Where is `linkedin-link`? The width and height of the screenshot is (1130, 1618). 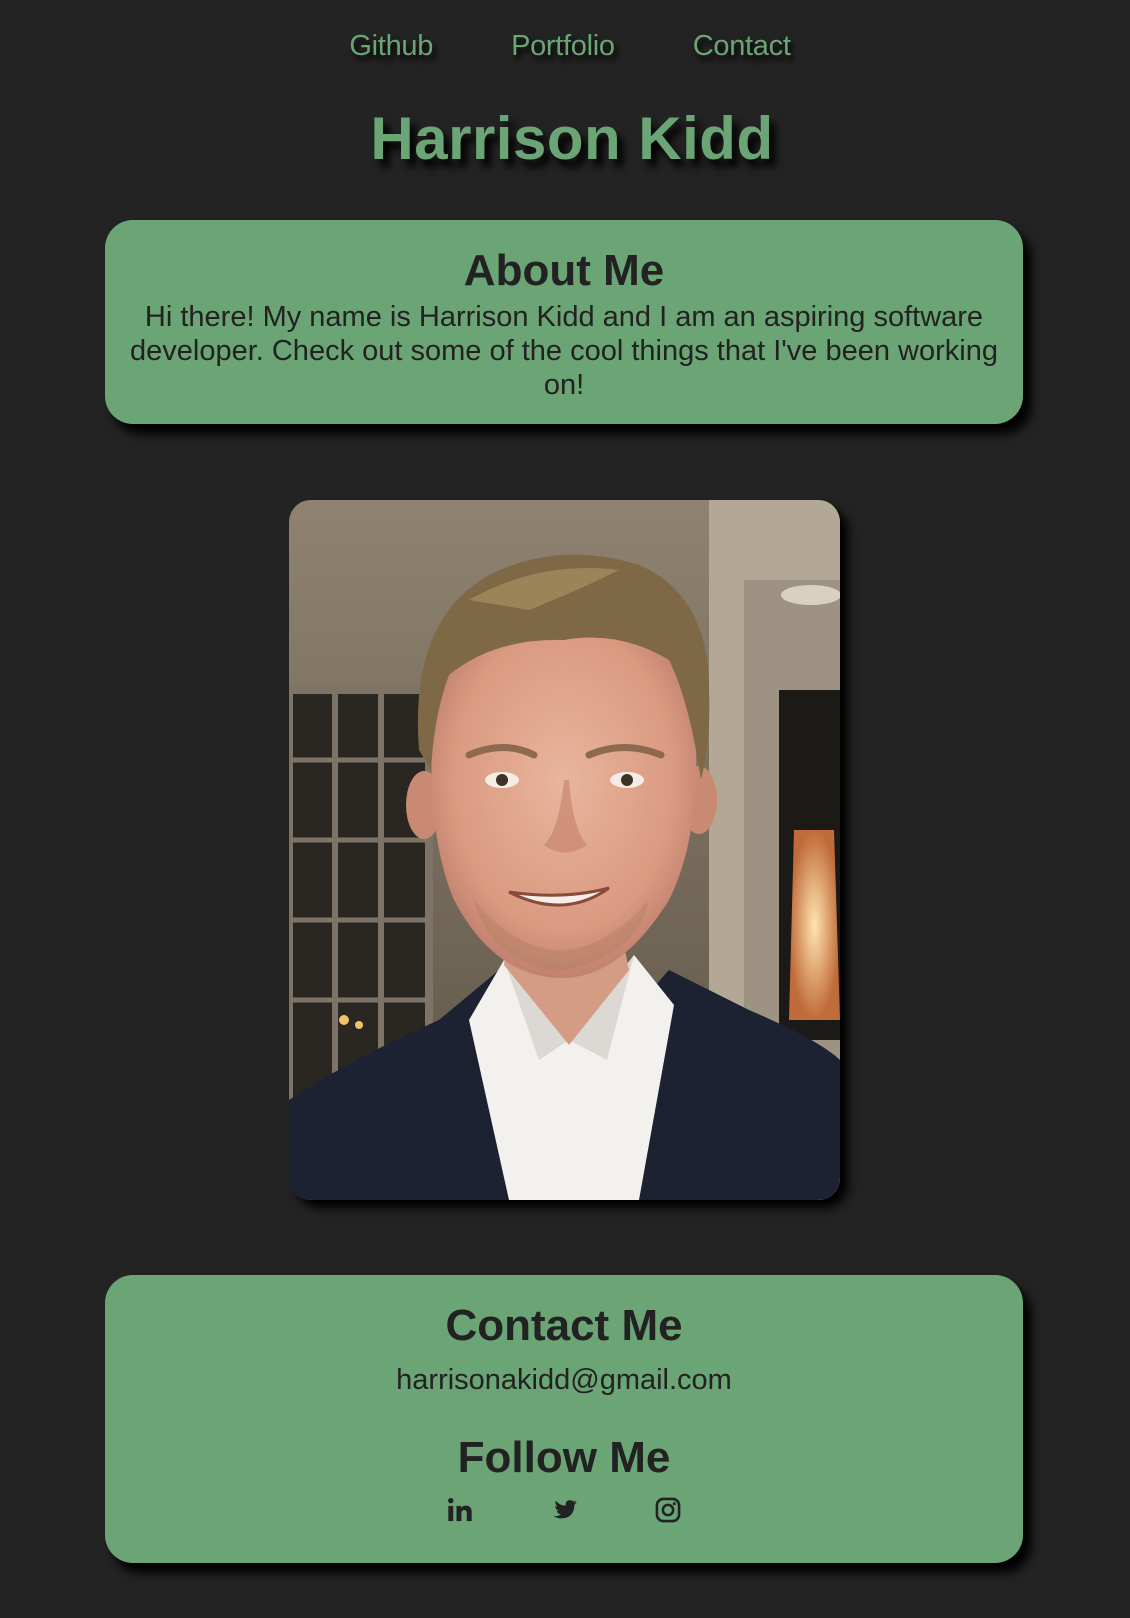
linkedin-link is located at coordinates (460, 1510).